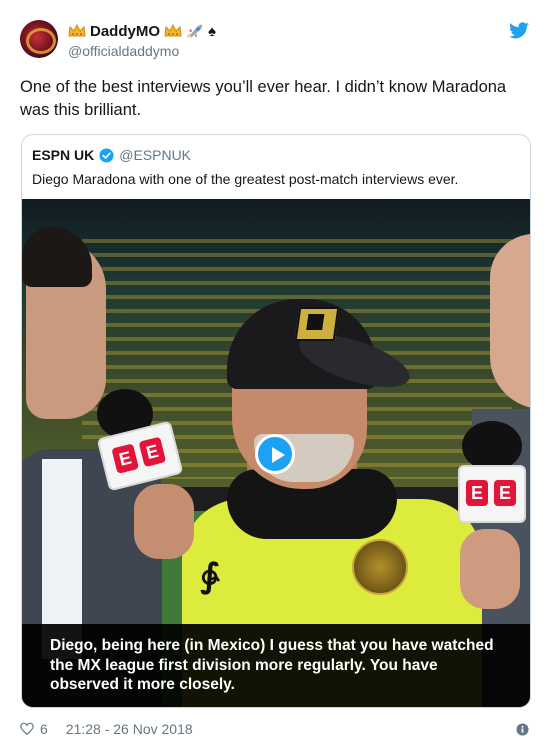 The image size is (551, 750). I want to click on club-crest, so click(380, 567).